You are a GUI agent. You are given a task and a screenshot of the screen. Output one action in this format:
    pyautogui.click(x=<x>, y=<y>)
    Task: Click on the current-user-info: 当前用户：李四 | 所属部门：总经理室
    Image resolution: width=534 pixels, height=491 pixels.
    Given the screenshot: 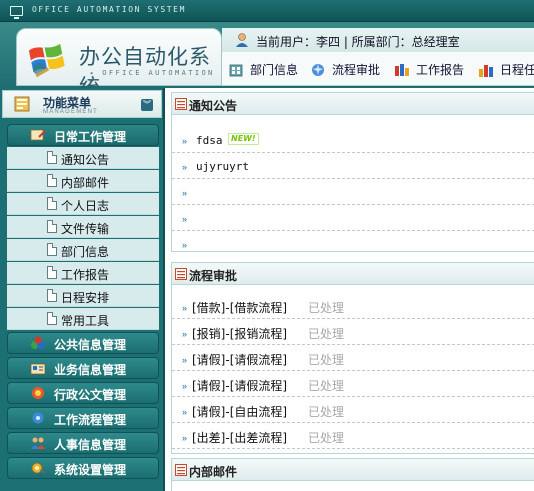 What is the action you would take?
    pyautogui.click(x=358, y=42)
    